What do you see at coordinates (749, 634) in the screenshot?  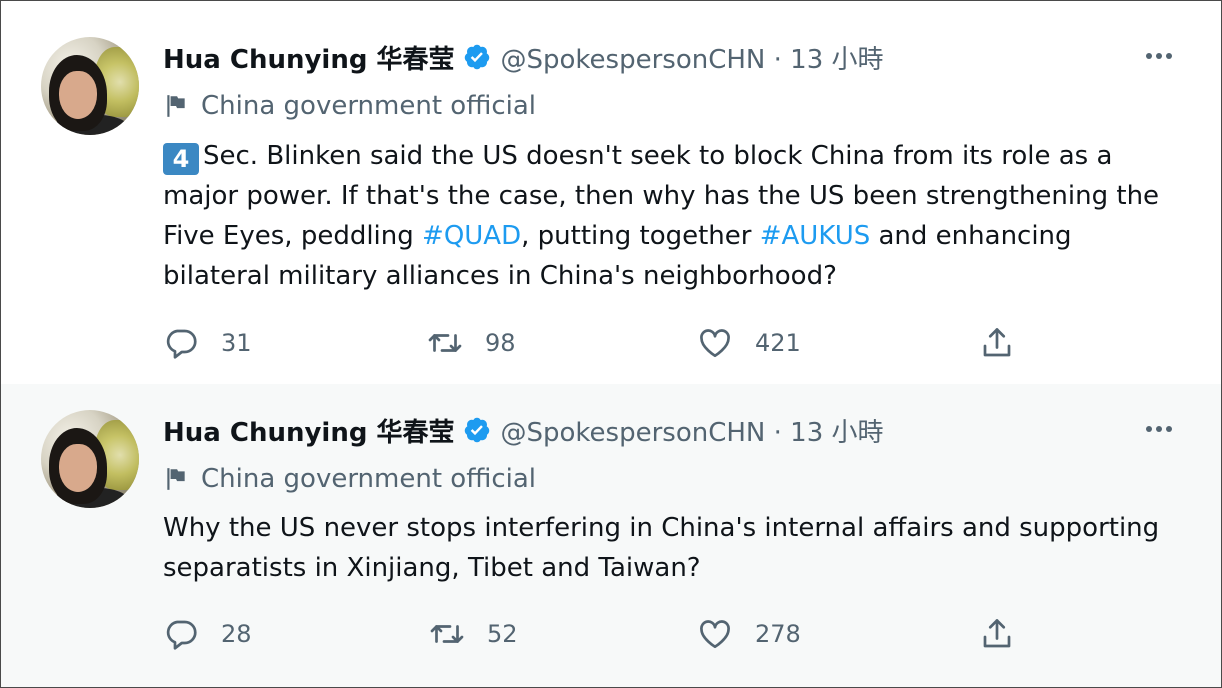 I see `like-button: 278` at bounding box center [749, 634].